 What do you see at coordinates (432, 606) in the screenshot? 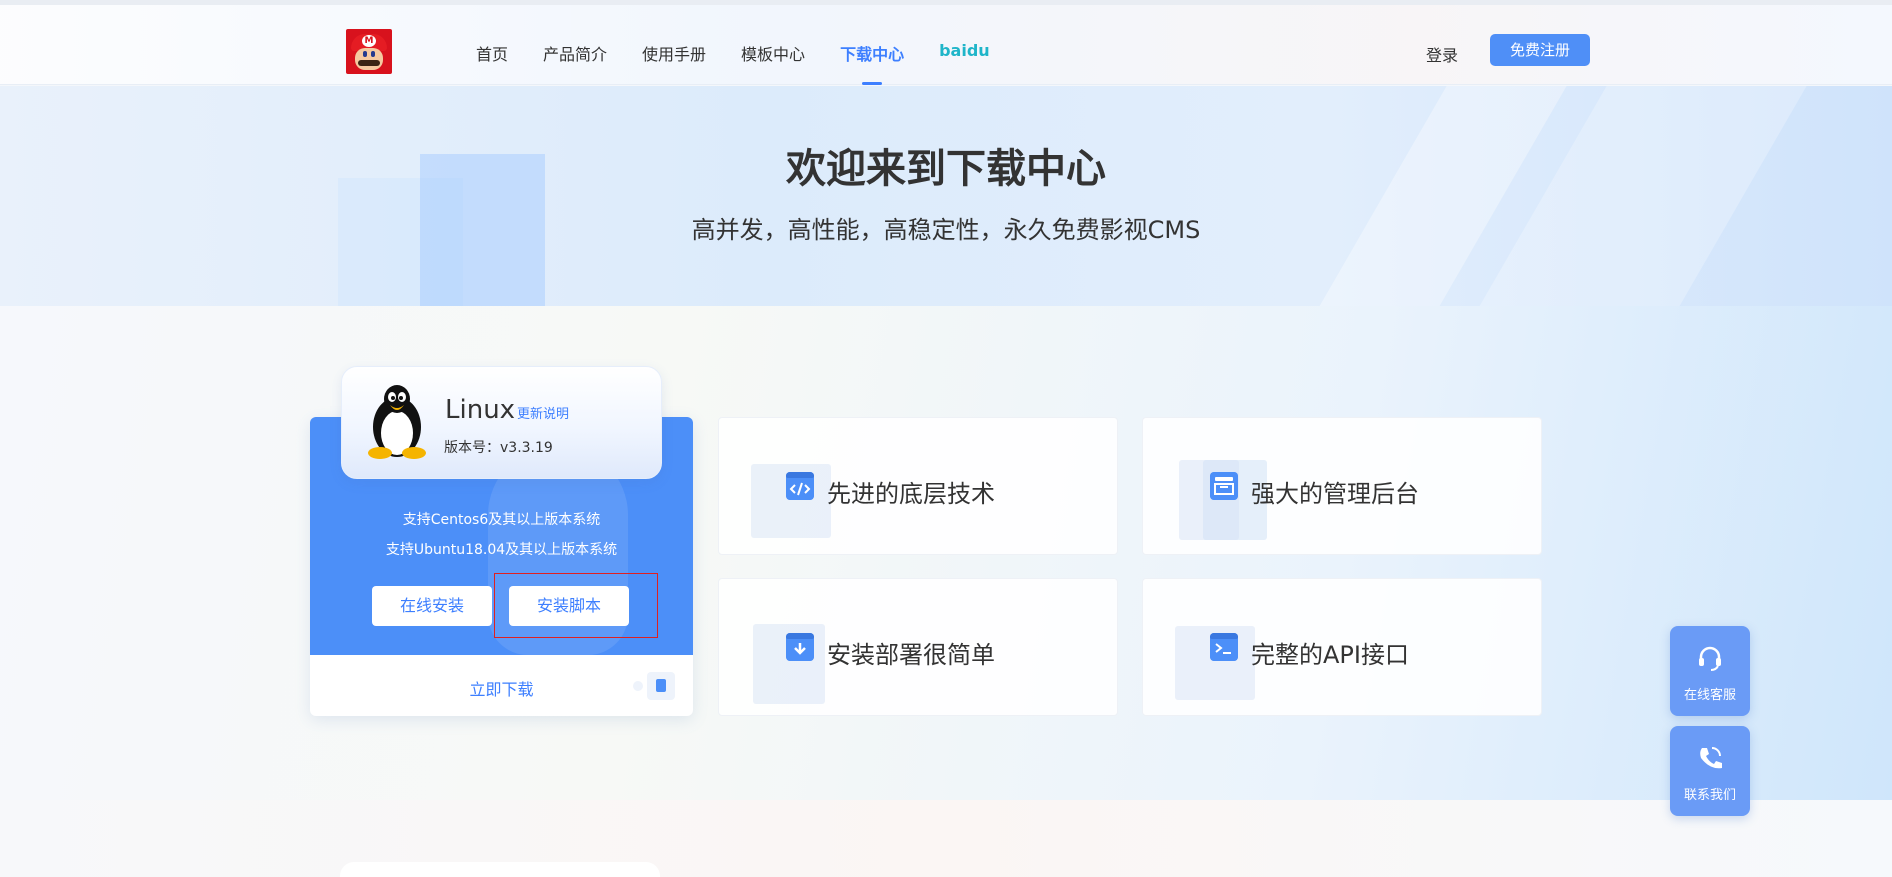
I see `online-install-button: 在线安装` at bounding box center [432, 606].